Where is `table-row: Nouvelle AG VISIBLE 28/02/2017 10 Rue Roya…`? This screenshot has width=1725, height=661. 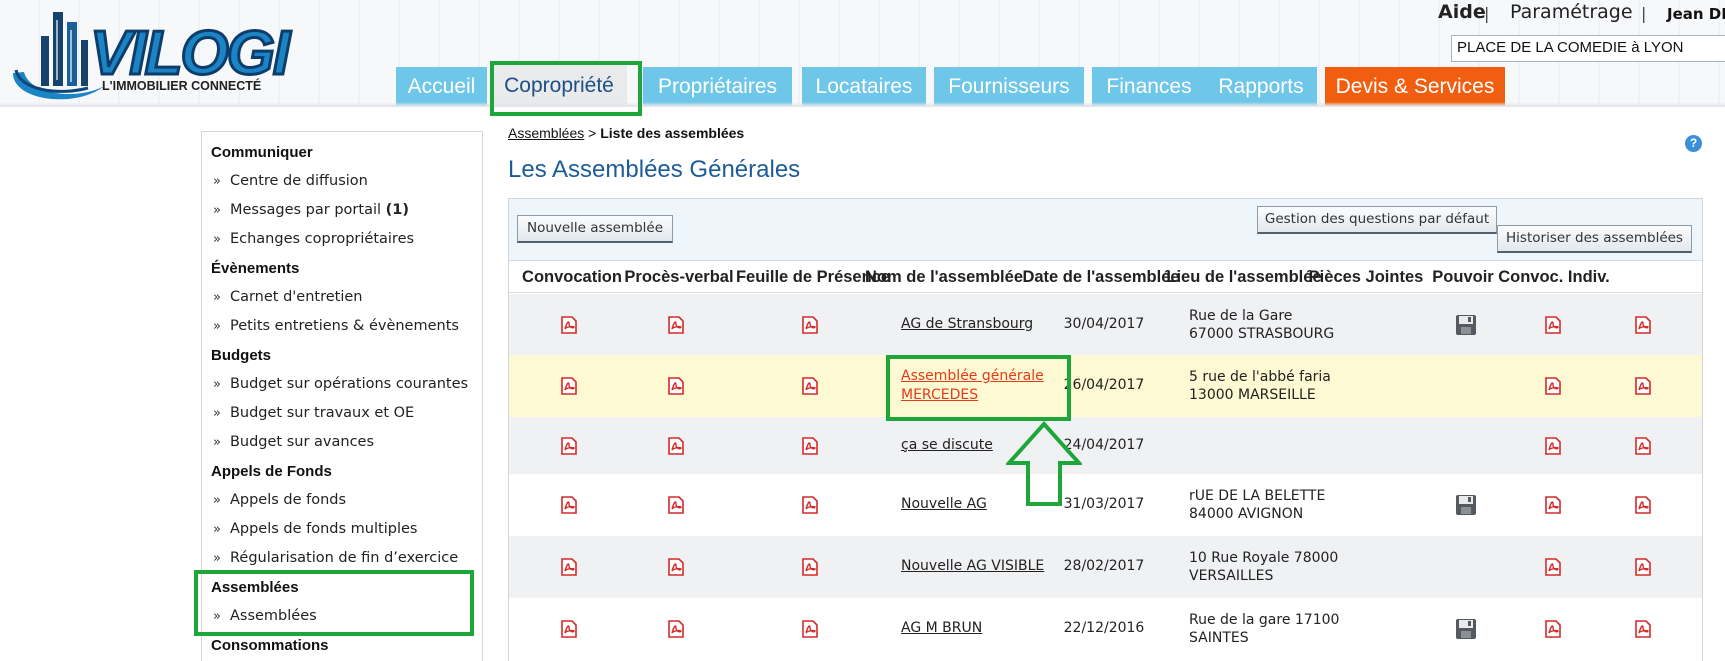 table-row: Nouvelle AG VISIBLE 28/02/2017 10 Rue Roya… is located at coordinates (1105, 567).